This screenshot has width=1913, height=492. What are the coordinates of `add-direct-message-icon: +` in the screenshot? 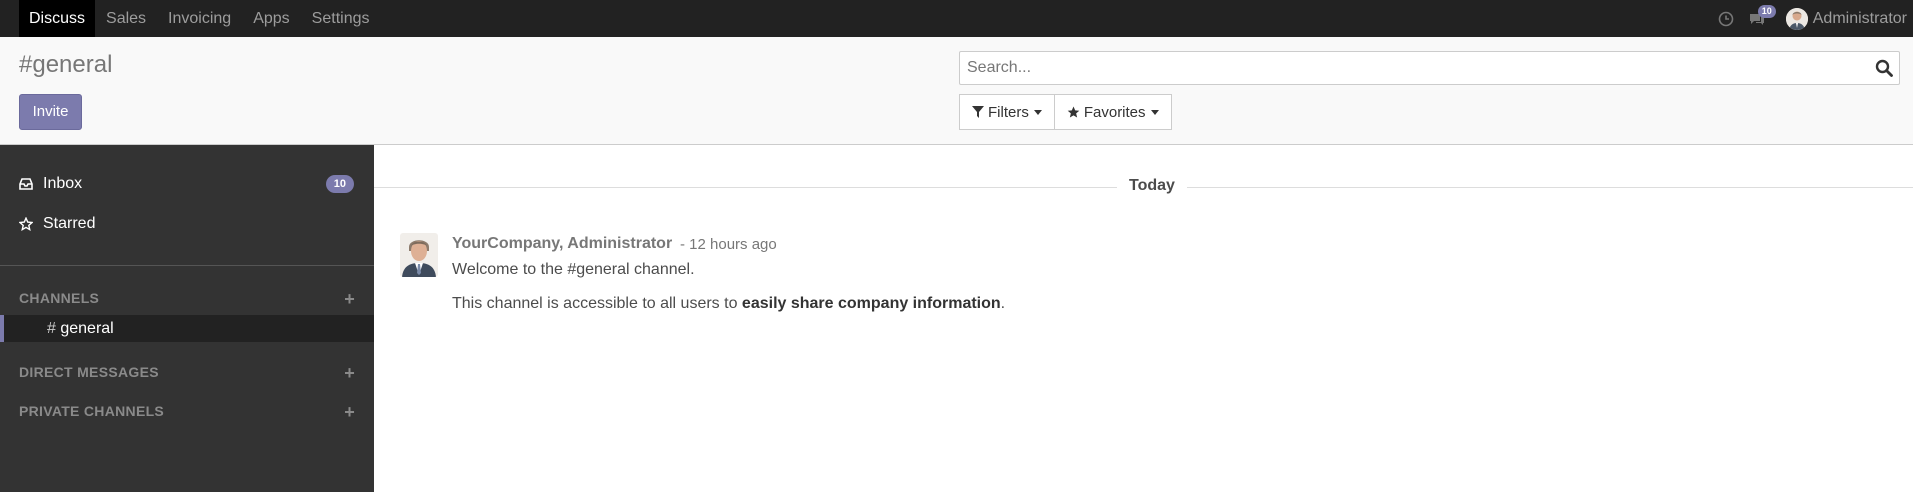 It's located at (349, 373).